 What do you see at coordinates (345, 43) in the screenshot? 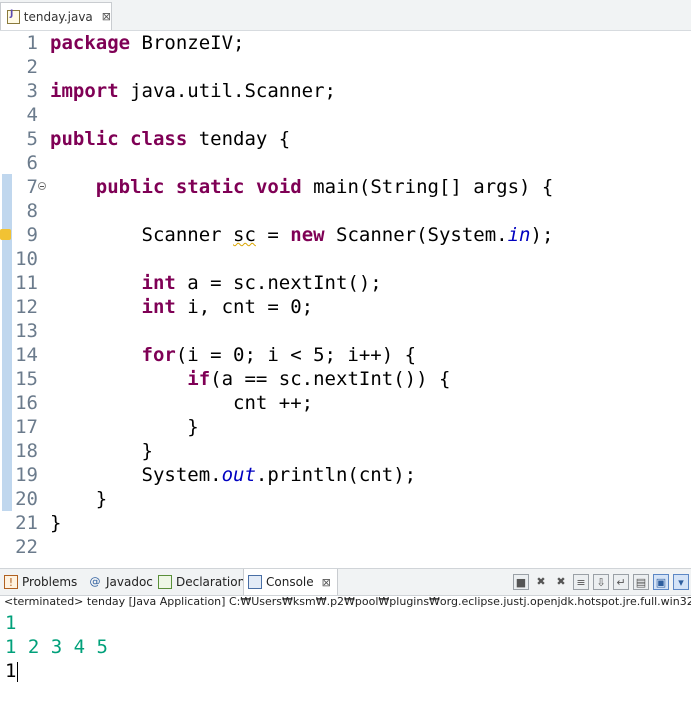
I see `code-line: 1 package BronzeIV;` at bounding box center [345, 43].